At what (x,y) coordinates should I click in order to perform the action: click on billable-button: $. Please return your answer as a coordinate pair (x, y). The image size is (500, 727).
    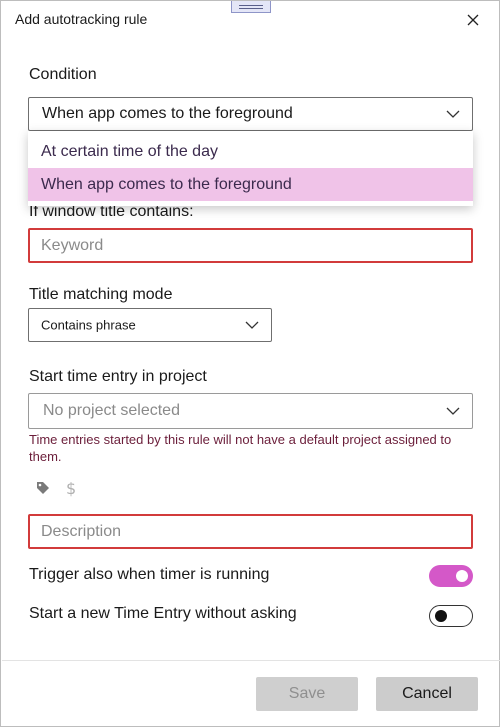
    Looking at the image, I should click on (71, 488).